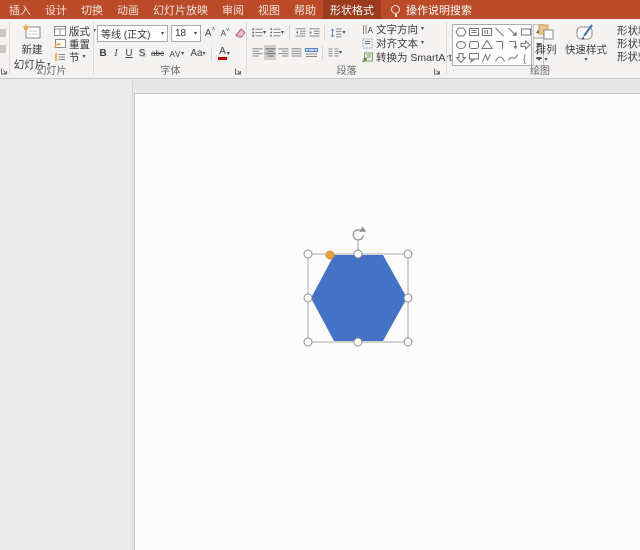  I want to click on shape-elbow-arrow-connector-icon, so click(513, 45).